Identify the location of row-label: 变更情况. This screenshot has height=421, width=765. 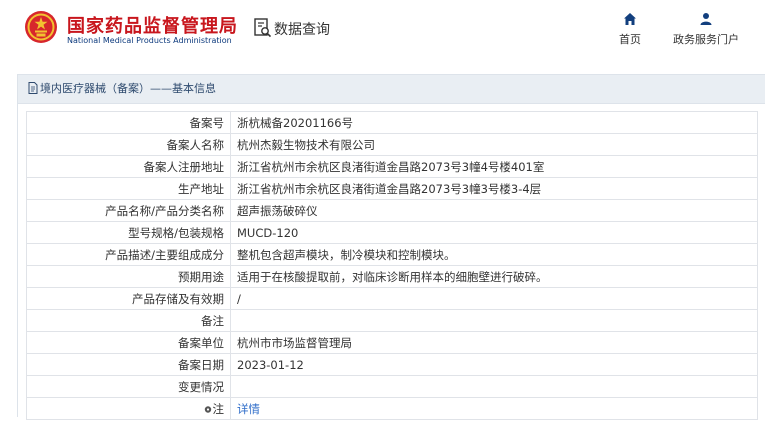
(128, 386).